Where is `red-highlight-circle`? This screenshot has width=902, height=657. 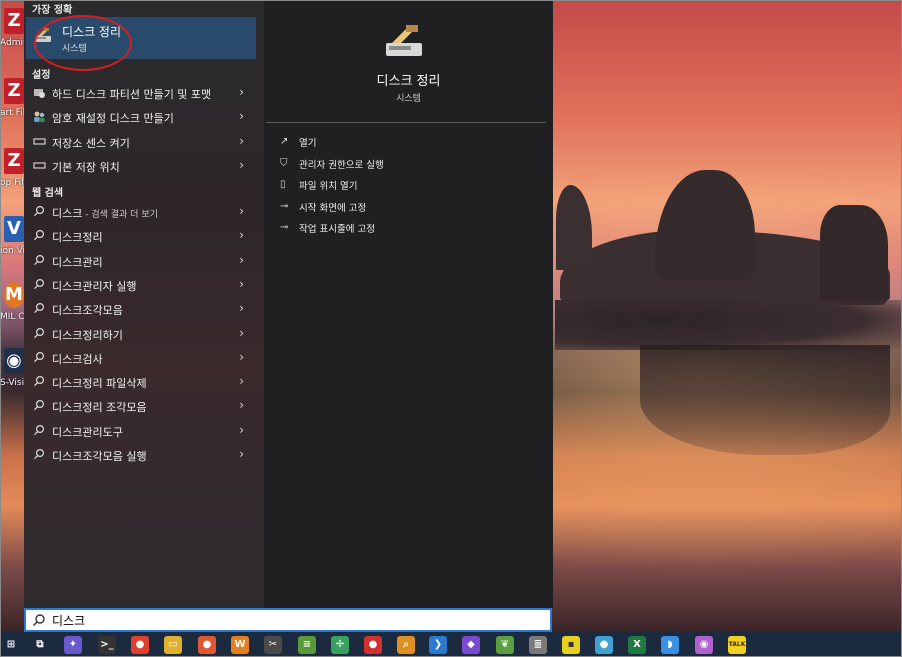
red-highlight-circle is located at coordinates (83, 43).